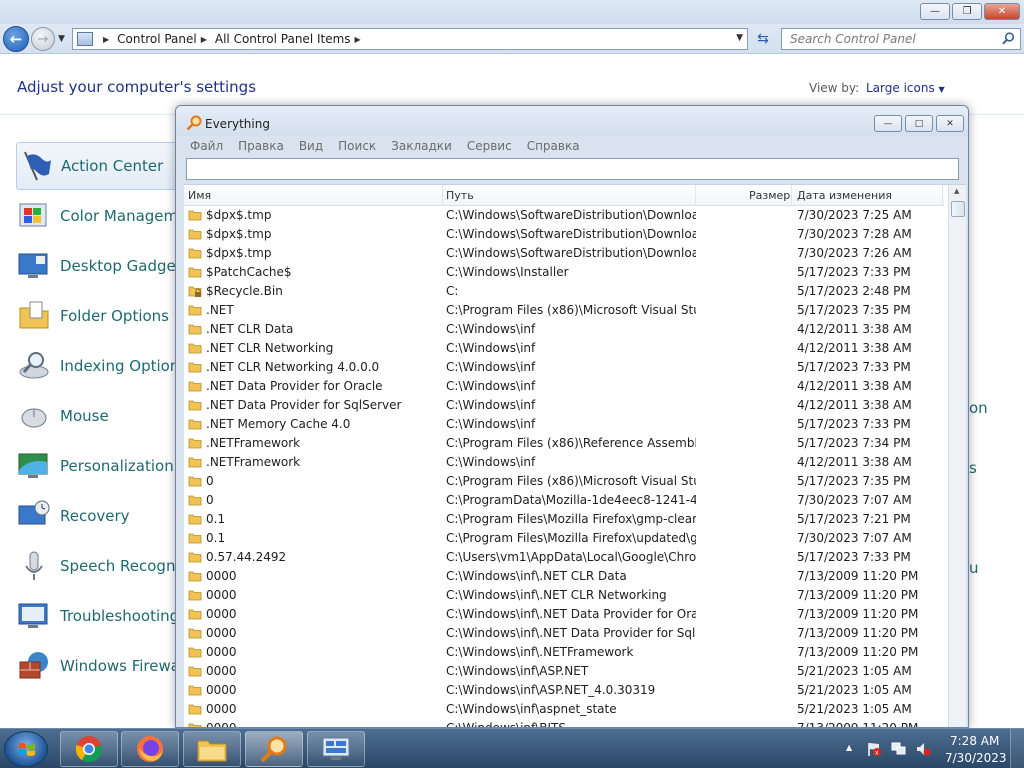 Image resolution: width=1024 pixels, height=768 pixels. What do you see at coordinates (101, 166) in the screenshot?
I see `cp-item-action-center: Action Center` at bounding box center [101, 166].